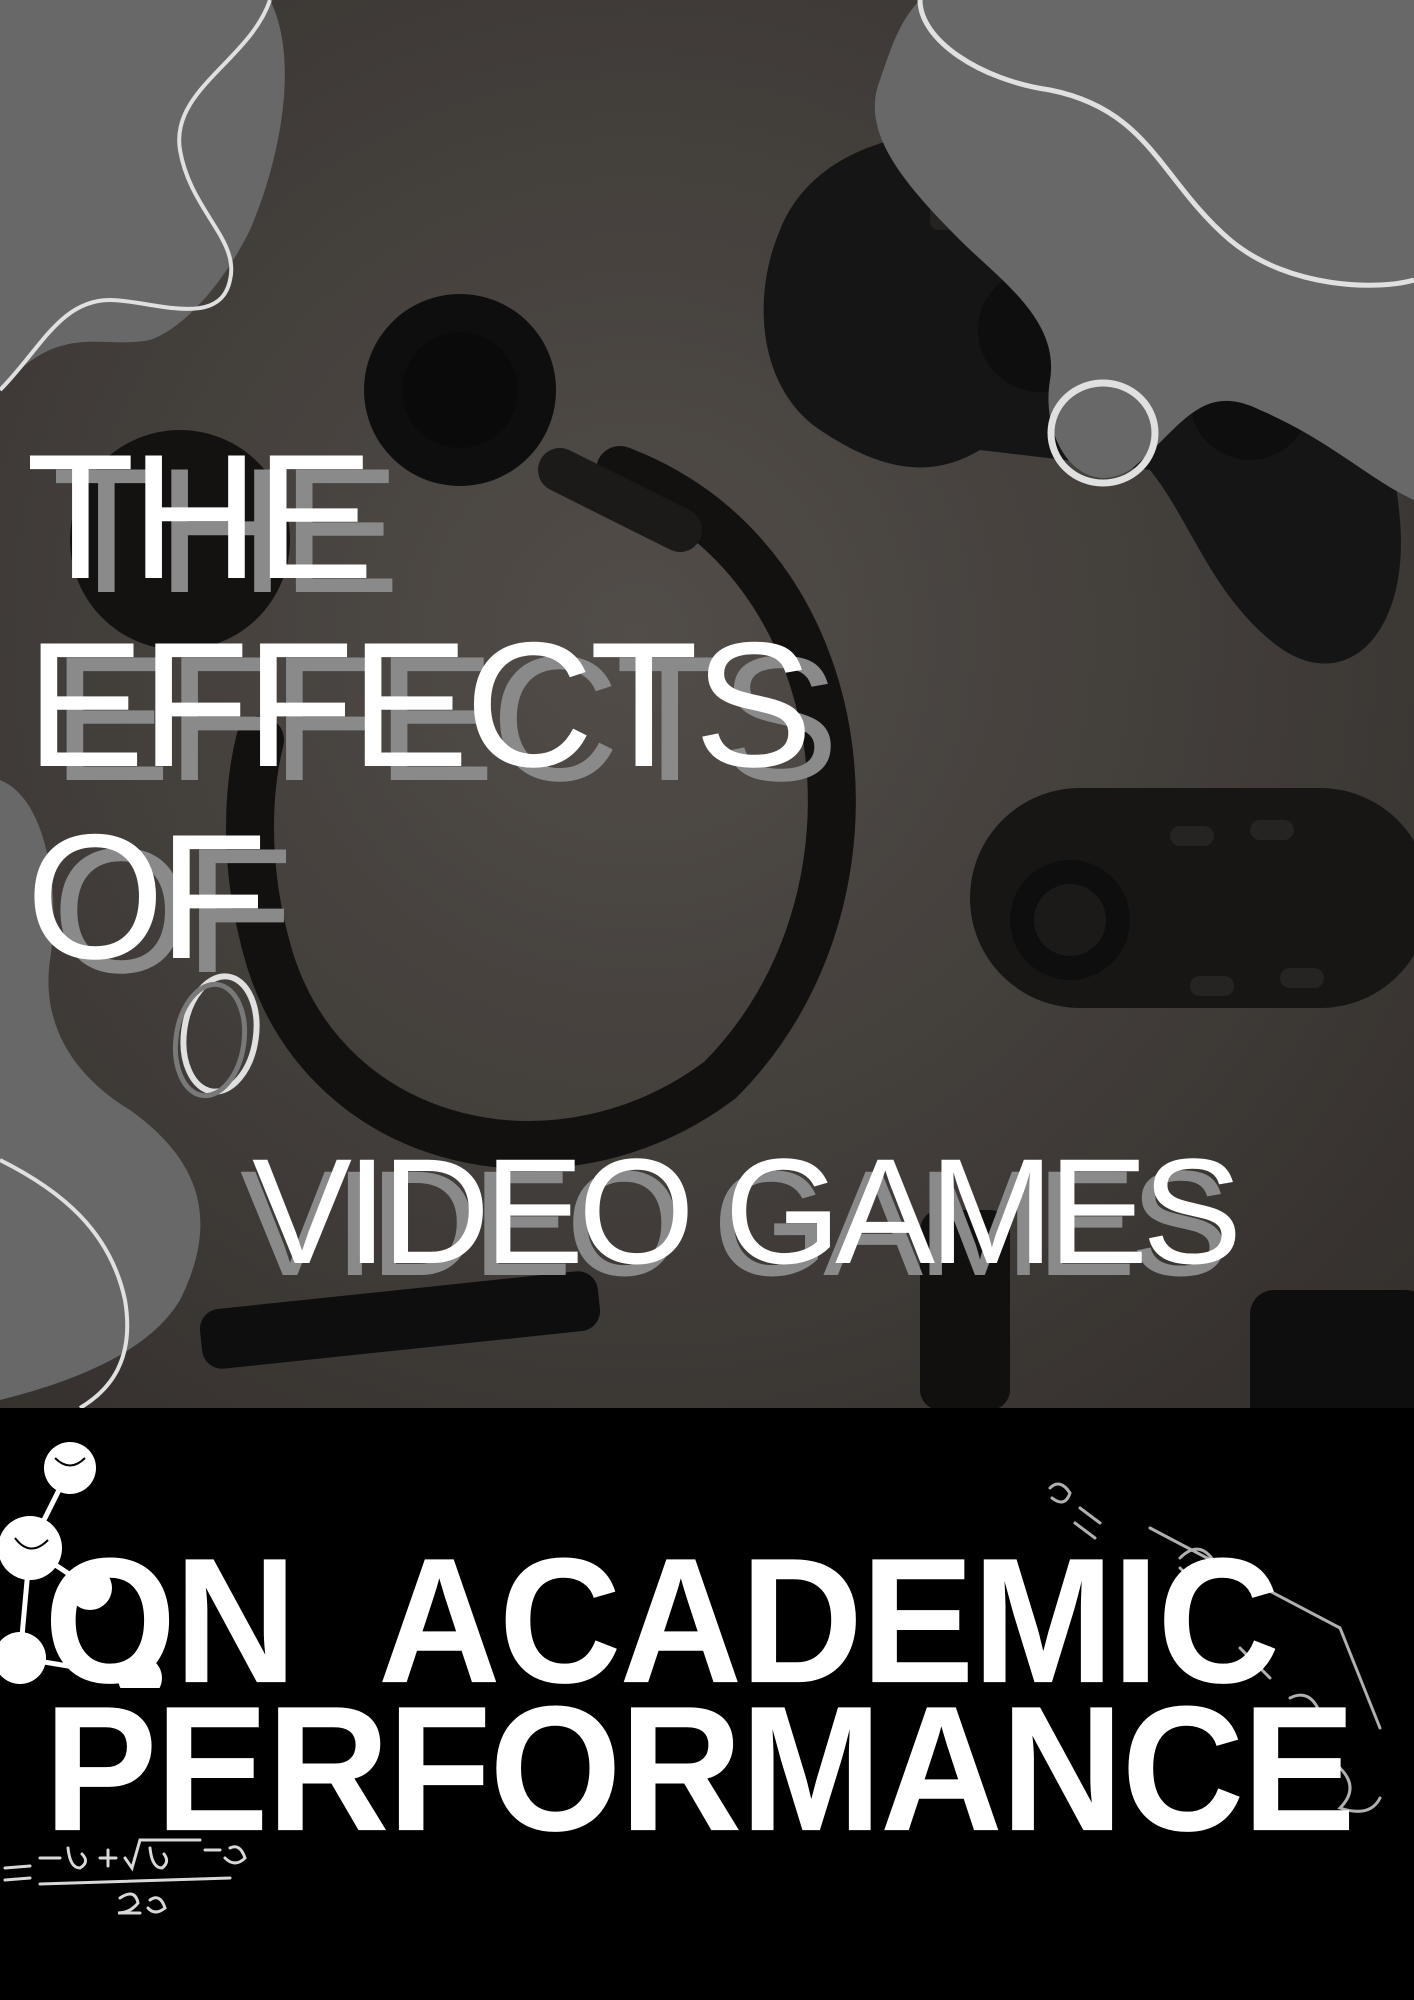  Describe the element at coordinates (700, 1769) in the screenshot. I see `subtitle-line-2: PERFORMANCE` at that location.